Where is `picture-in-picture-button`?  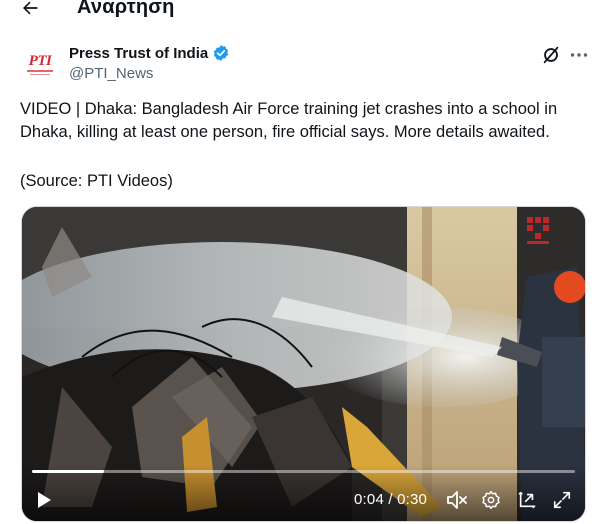 picture-in-picture-button is located at coordinates (527, 500).